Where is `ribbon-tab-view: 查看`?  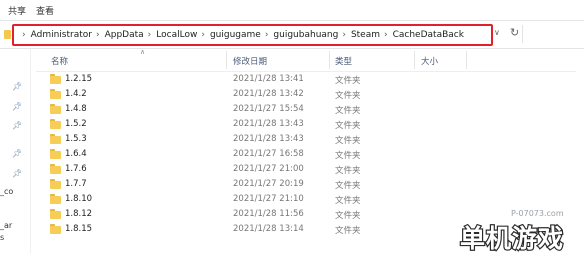 ribbon-tab-view: 查看 is located at coordinates (45, 10).